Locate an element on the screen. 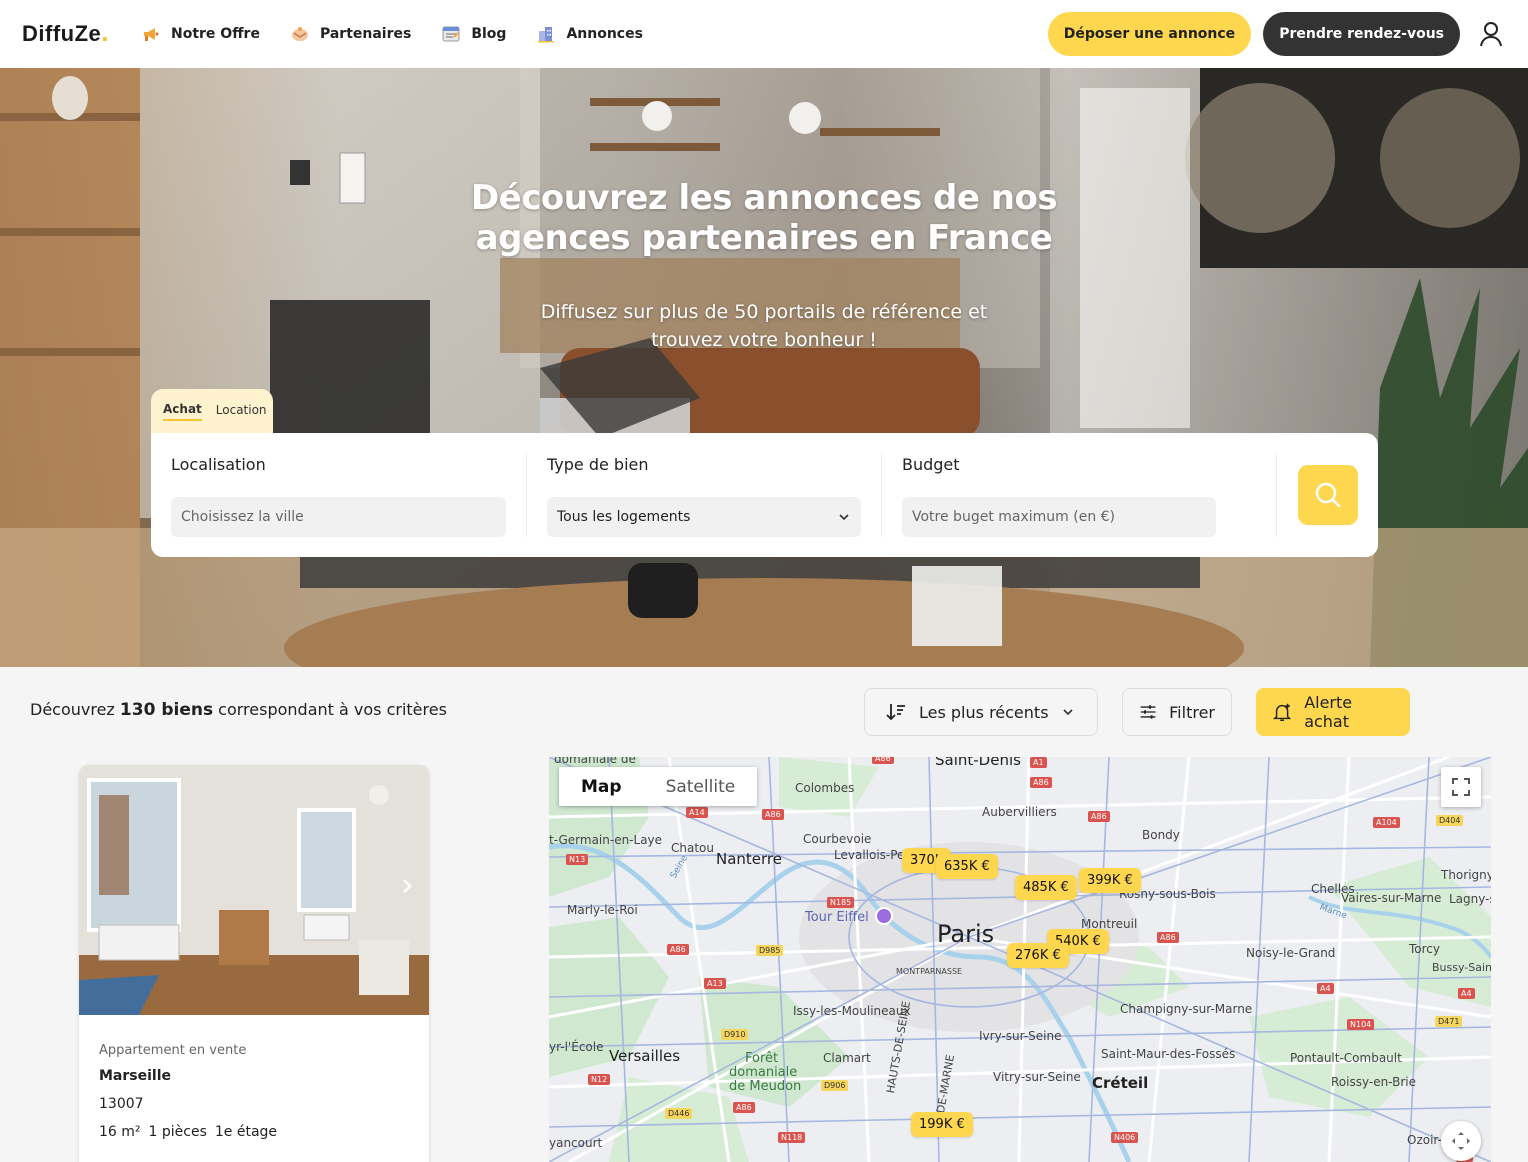 Image resolution: width=1528 pixels, height=1162 pixels. nav-links: Notre Offre Partenaires Blog Annonces is located at coordinates (392, 34).